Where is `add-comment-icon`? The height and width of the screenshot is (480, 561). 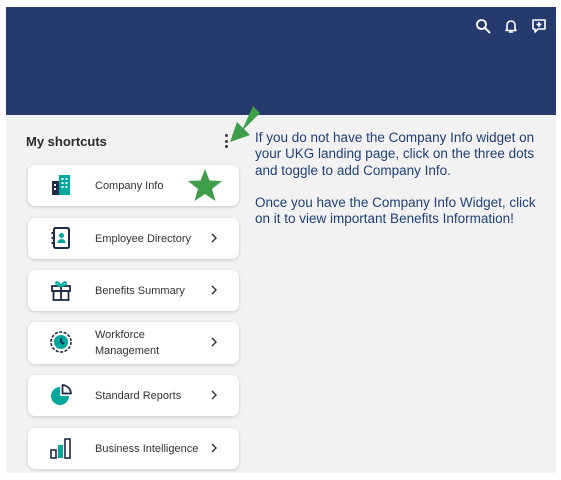
add-comment-icon is located at coordinates (539, 26).